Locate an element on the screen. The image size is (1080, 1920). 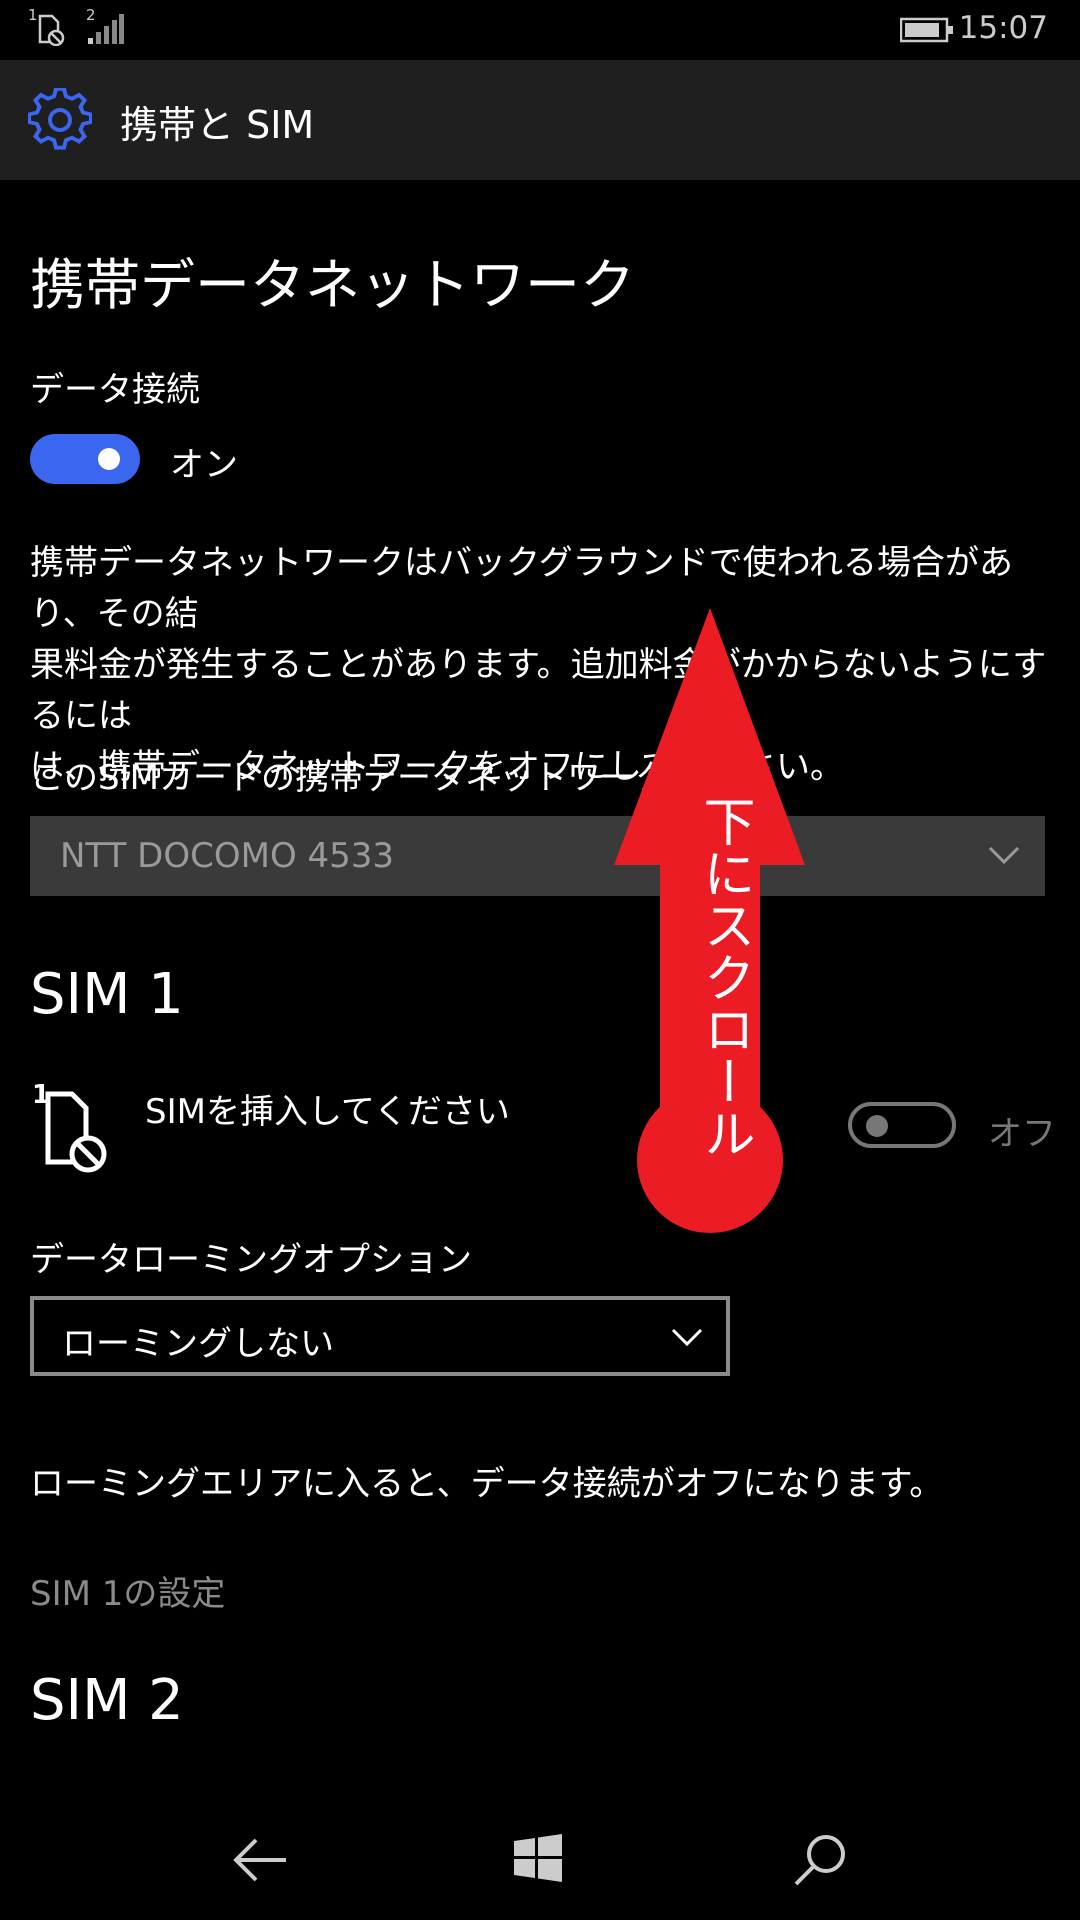
roaming-label: データローミングオプション is located at coordinates (251, 1260).